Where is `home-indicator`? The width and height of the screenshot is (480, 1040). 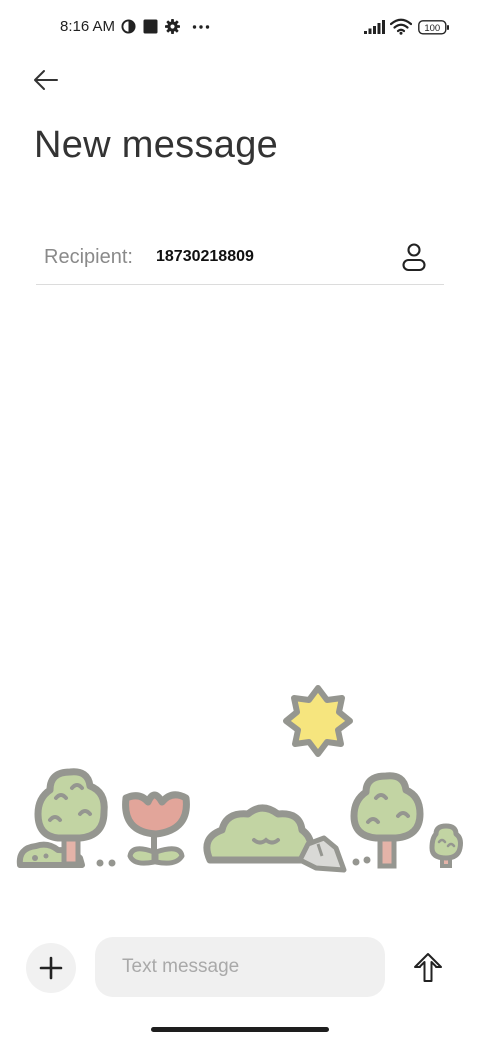 home-indicator is located at coordinates (240, 1029).